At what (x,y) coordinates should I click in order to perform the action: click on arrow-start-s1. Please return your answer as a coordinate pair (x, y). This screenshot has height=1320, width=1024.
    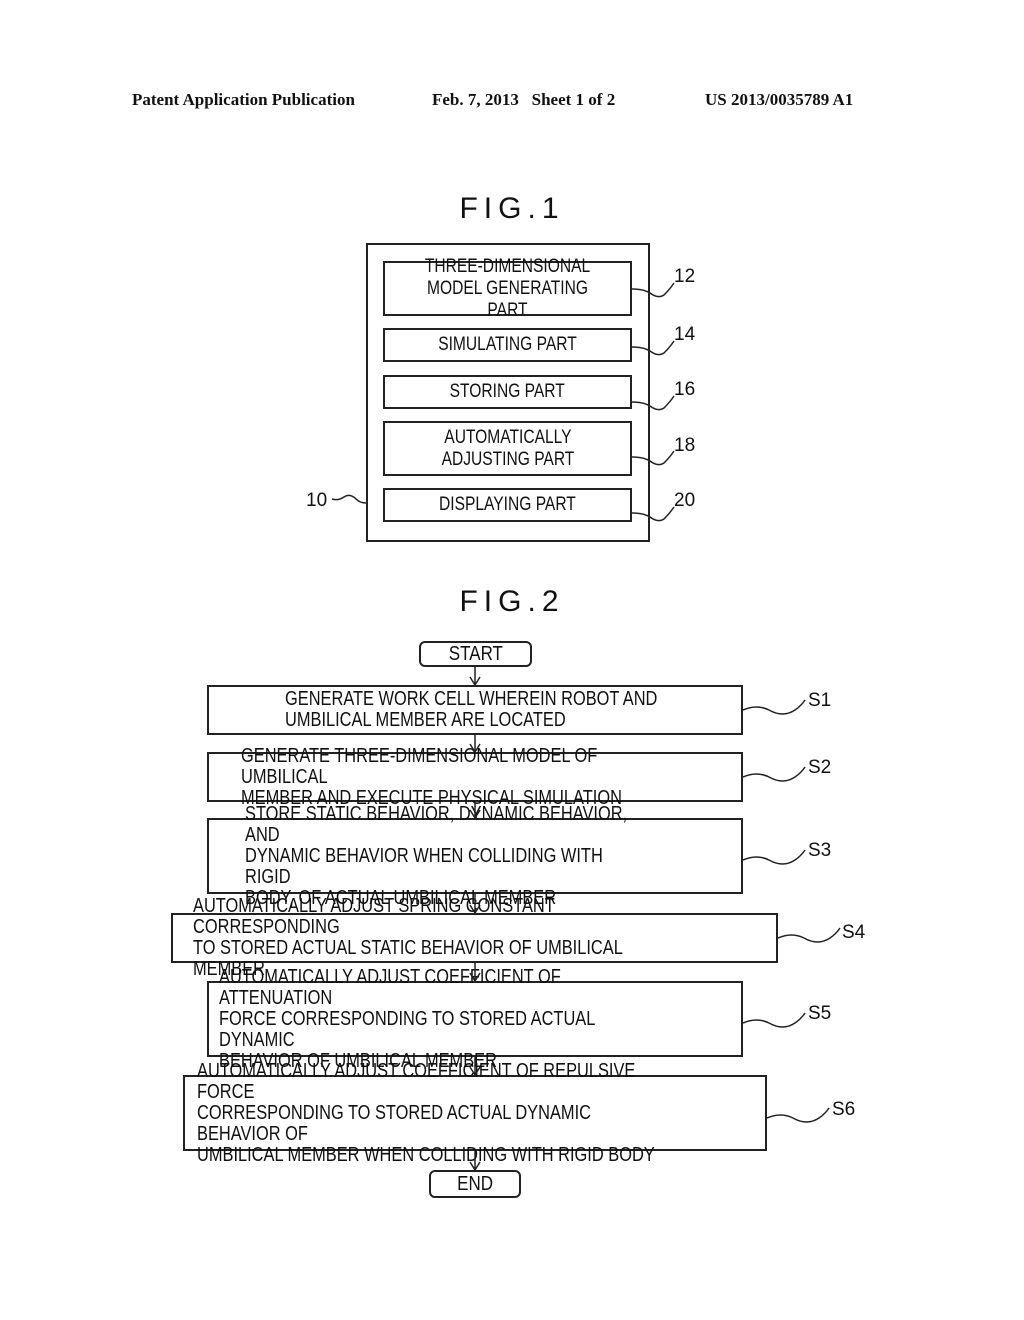
    Looking at the image, I should click on (475, 677).